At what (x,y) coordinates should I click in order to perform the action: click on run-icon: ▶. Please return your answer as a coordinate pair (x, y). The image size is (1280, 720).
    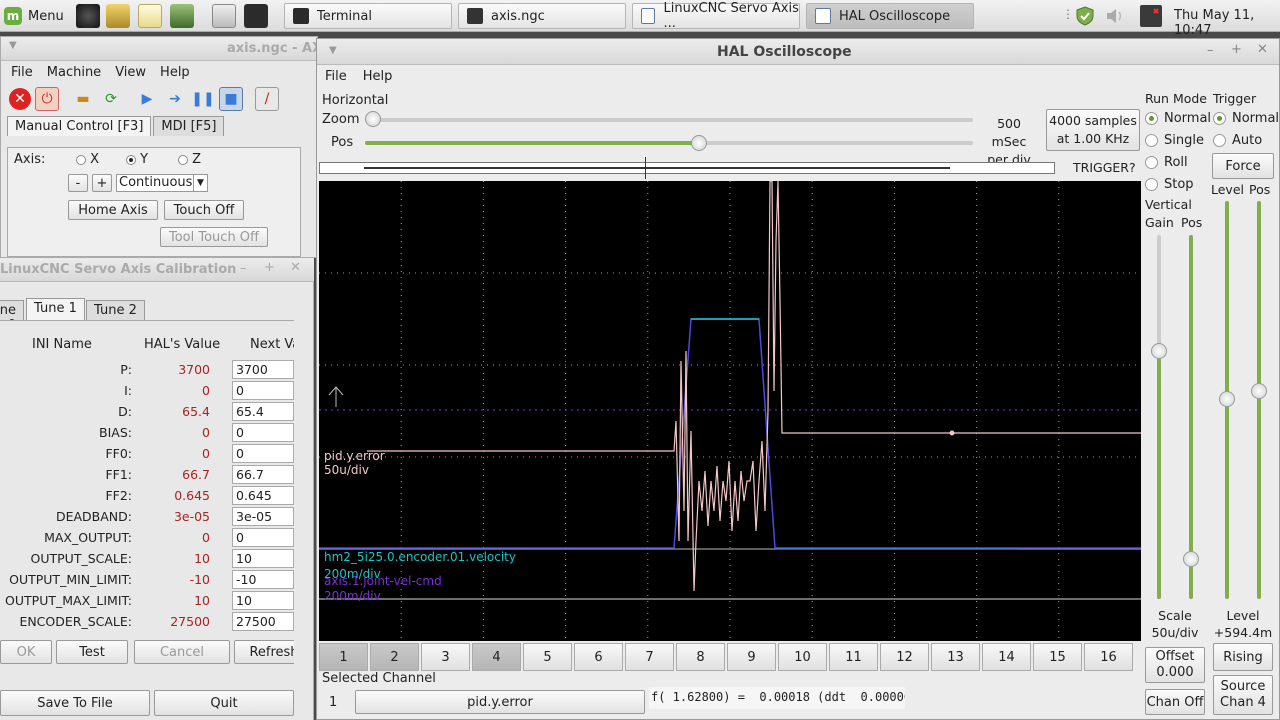
    Looking at the image, I should click on (147, 99).